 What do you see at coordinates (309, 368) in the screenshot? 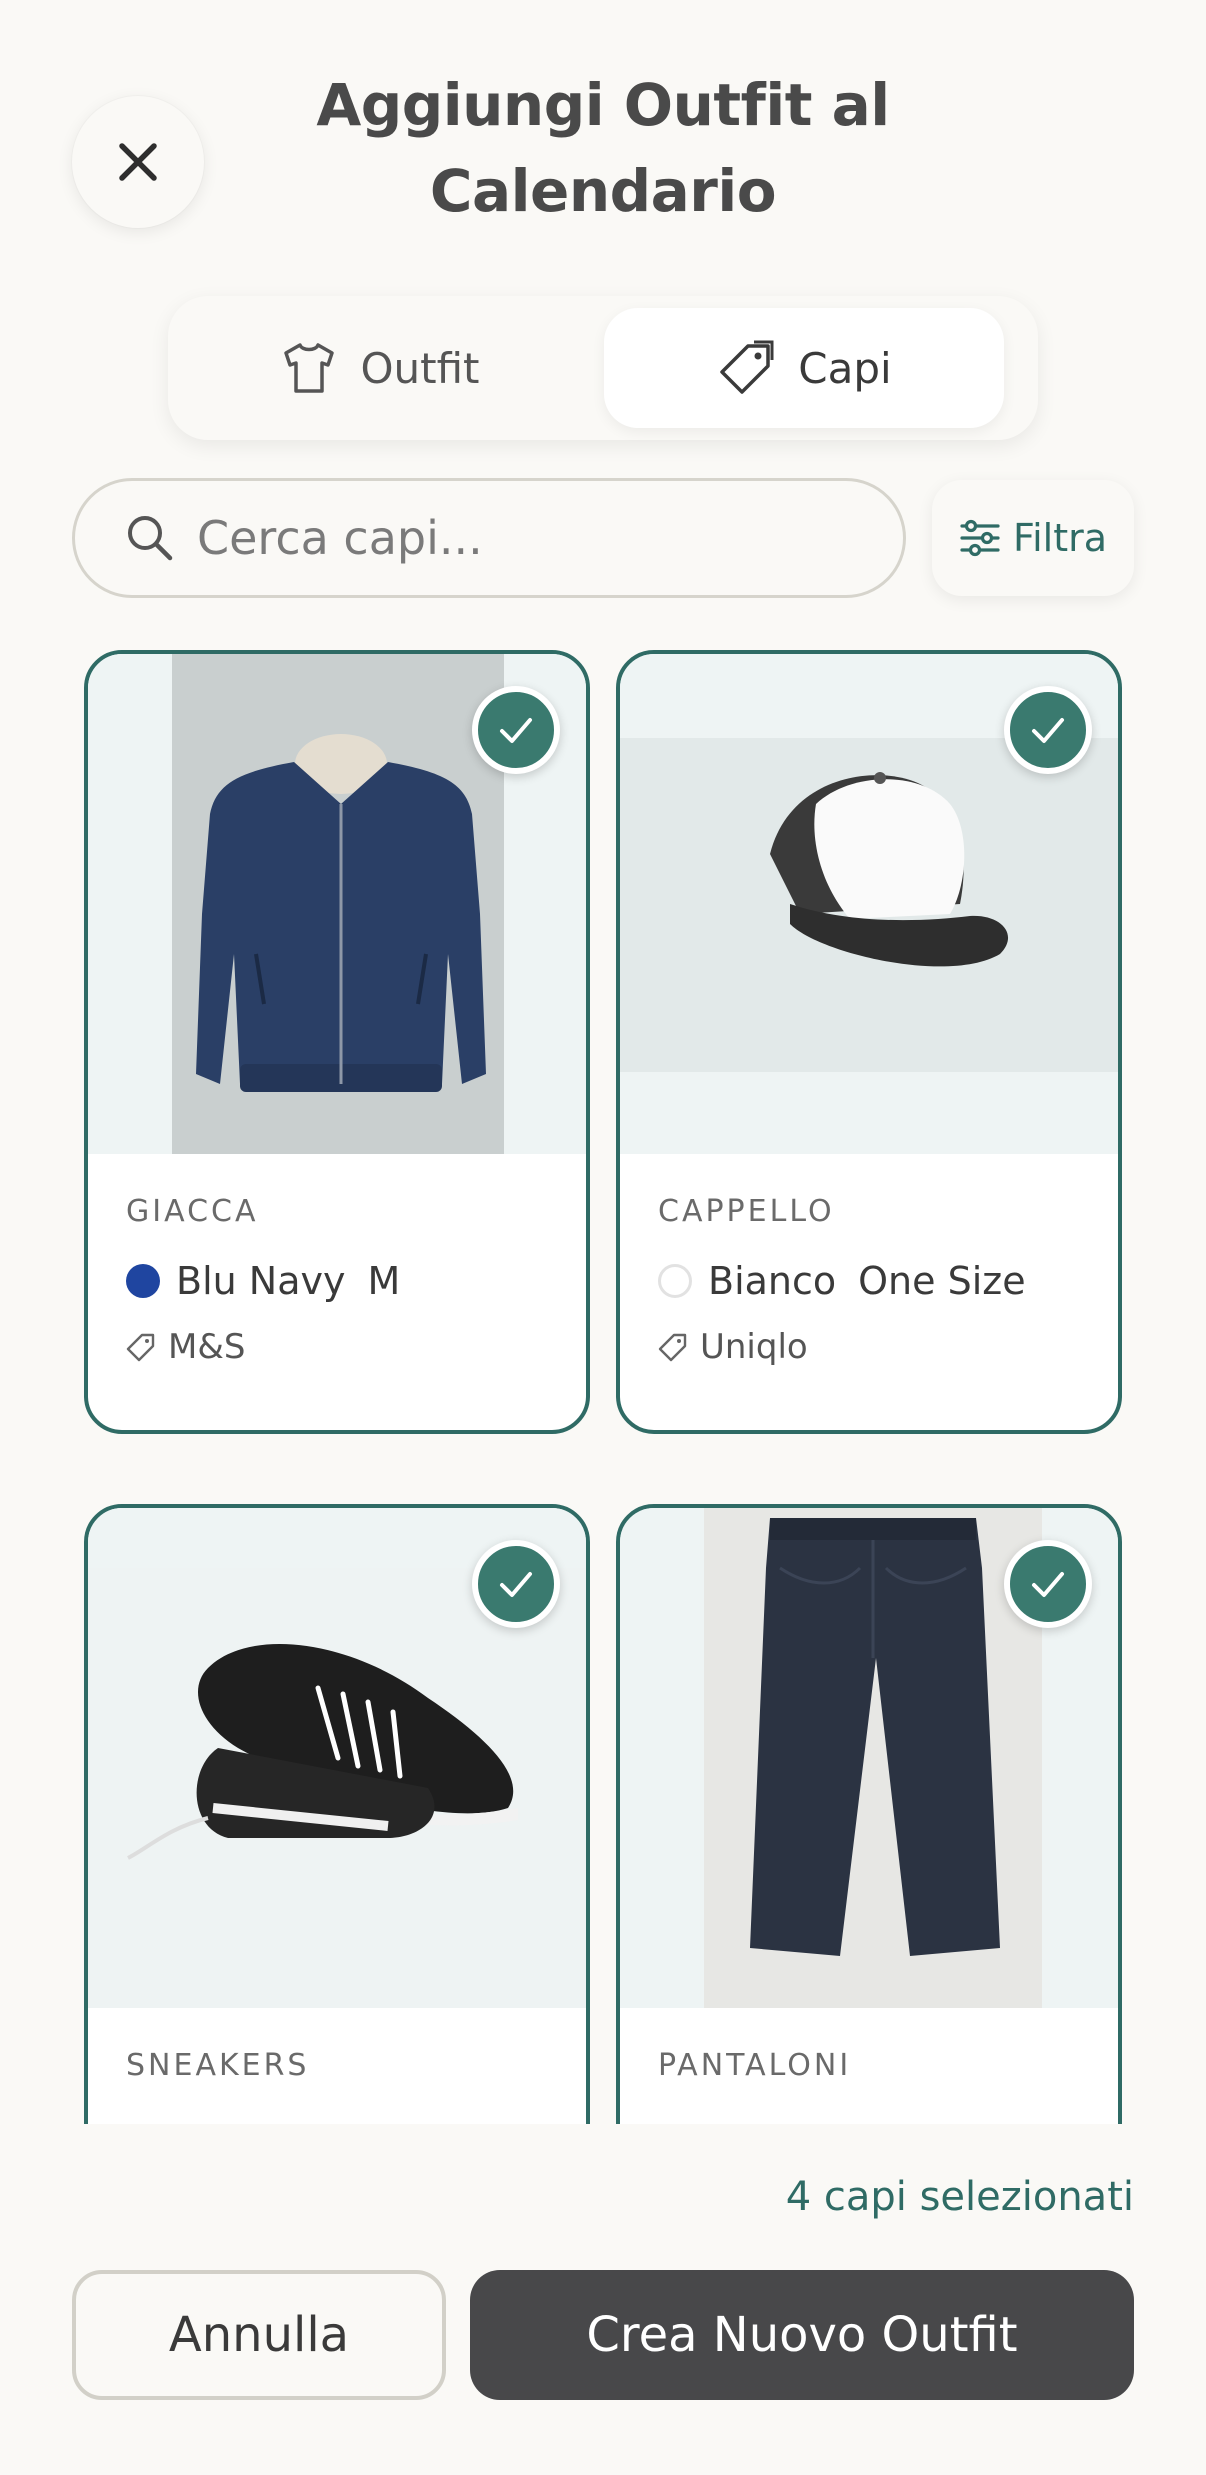
I see `shirt-icon` at bounding box center [309, 368].